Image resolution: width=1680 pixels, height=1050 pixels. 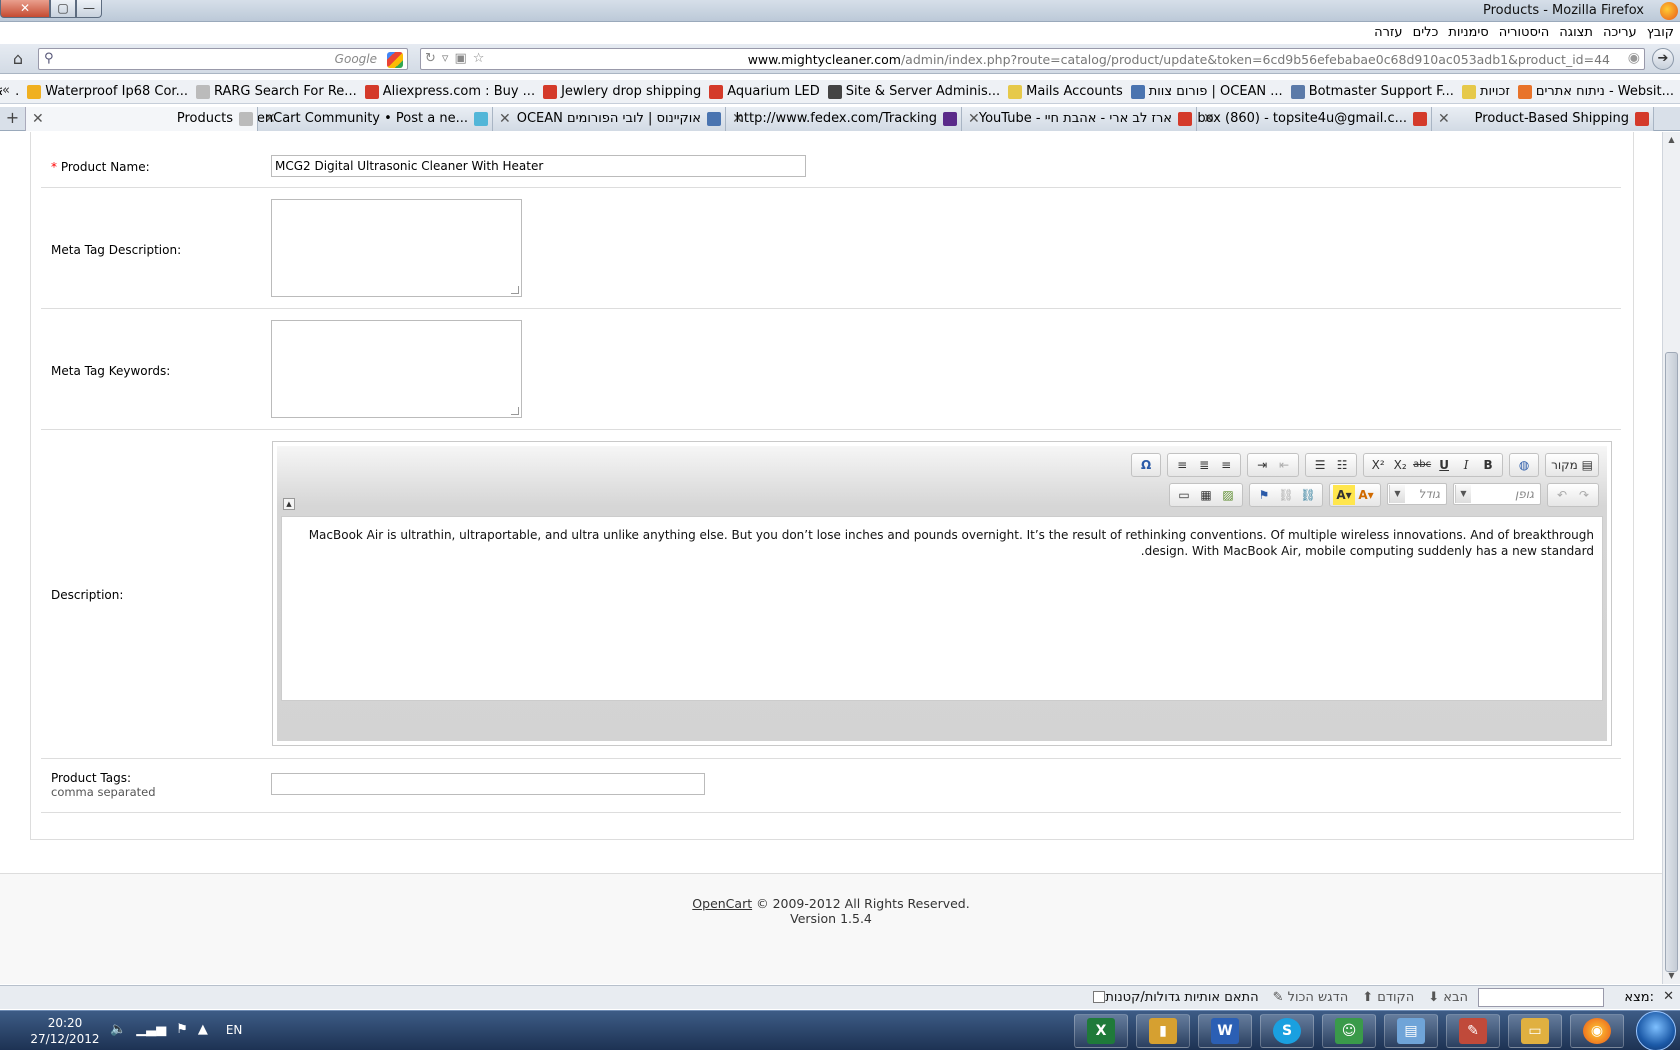 I want to click on language-indicator: EN, so click(x=234, y=1030).